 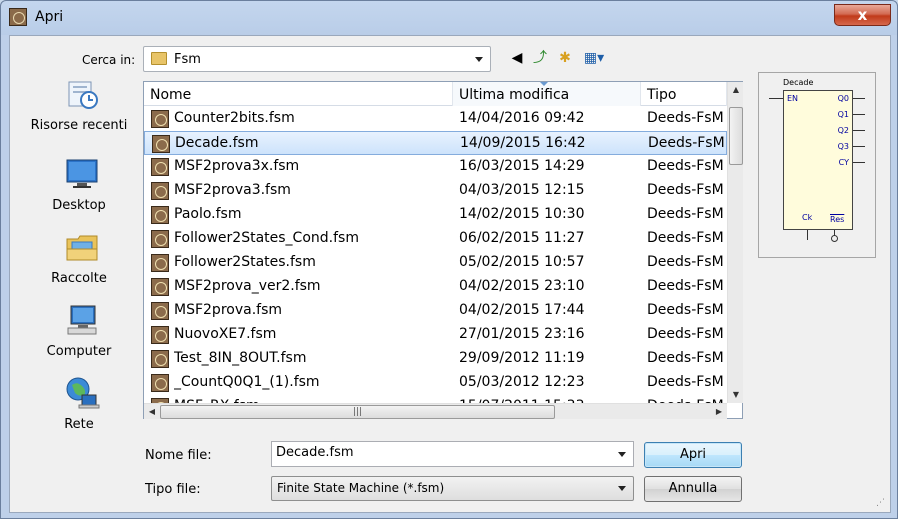 I want to click on title-bar: Apri x, so click(x=449, y=18).